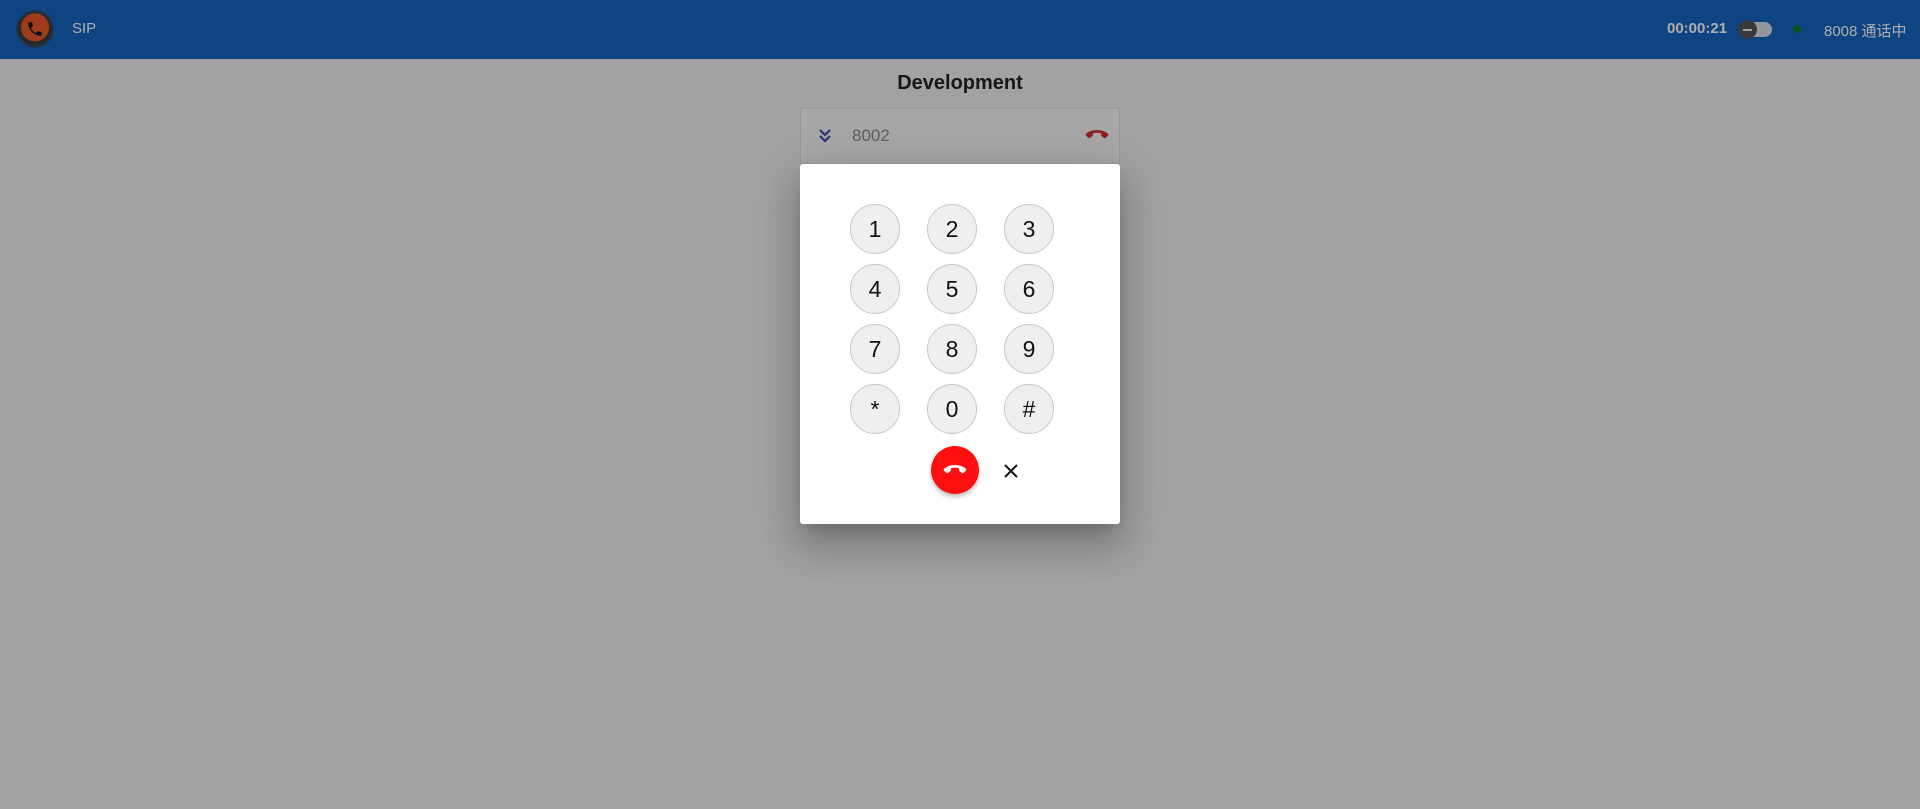 The height and width of the screenshot is (809, 1920). Describe the element at coordinates (952, 289) in the screenshot. I see `dialpad-key: 5` at that location.